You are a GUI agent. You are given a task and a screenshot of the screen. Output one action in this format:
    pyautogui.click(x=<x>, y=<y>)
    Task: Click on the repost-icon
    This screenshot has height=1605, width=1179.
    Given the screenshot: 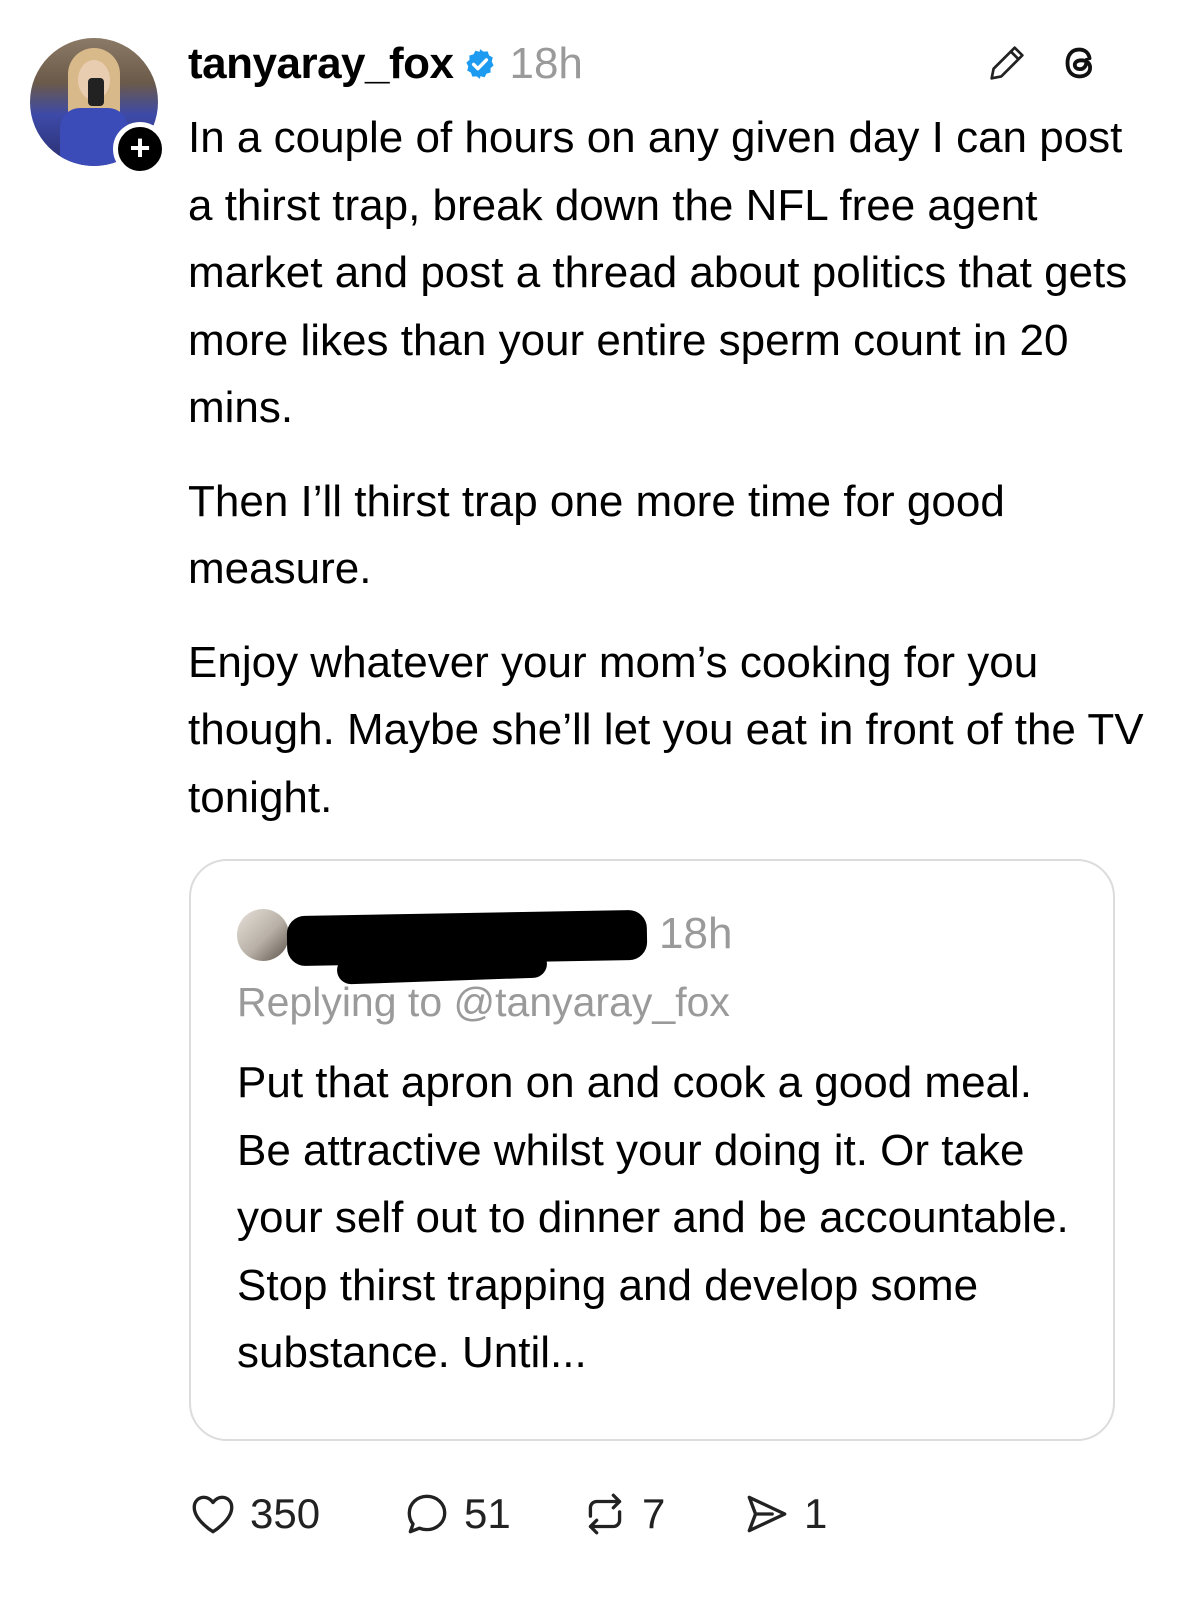 What is the action you would take?
    pyautogui.click(x=605, y=1514)
    